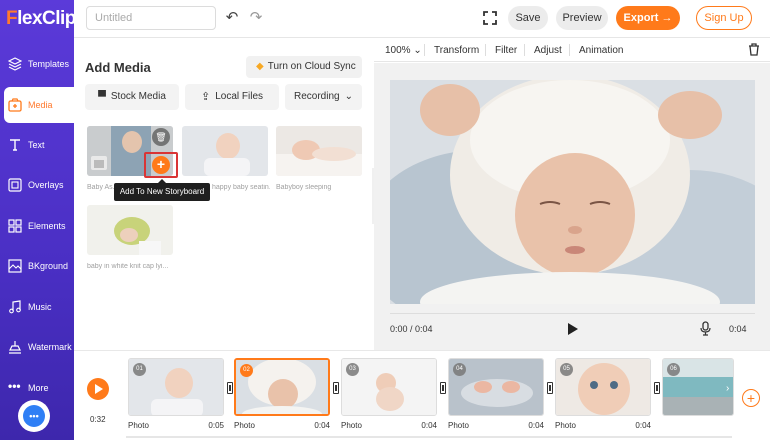  I want to click on storyboard-clip-selected: 02, so click(282, 387).